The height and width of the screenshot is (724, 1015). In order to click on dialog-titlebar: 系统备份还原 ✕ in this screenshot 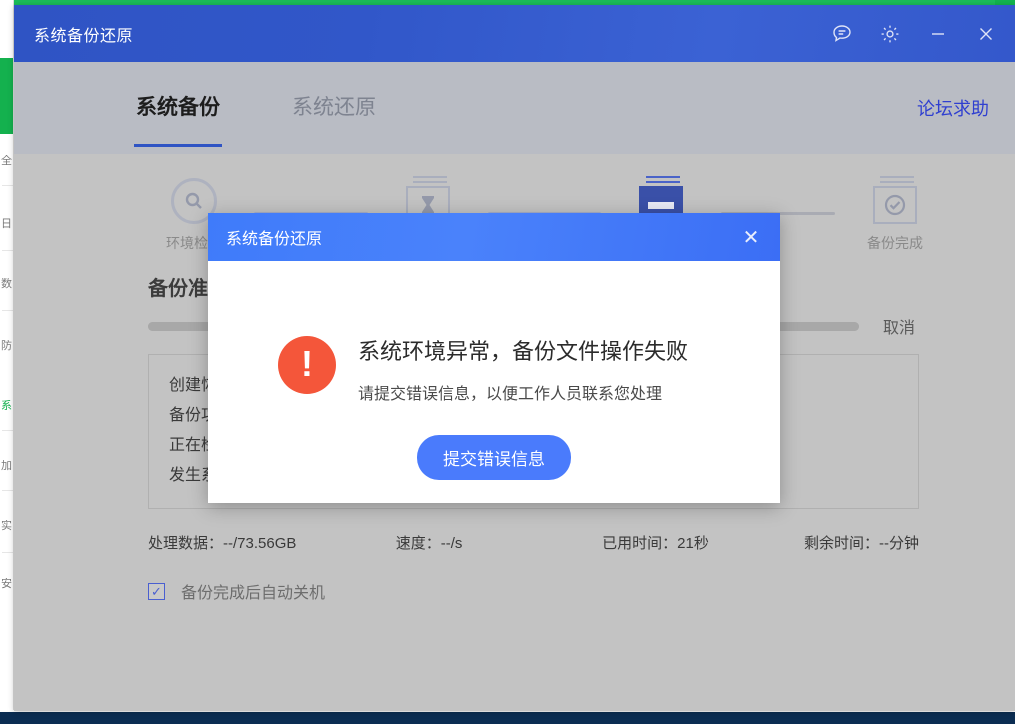, I will do `click(494, 237)`.